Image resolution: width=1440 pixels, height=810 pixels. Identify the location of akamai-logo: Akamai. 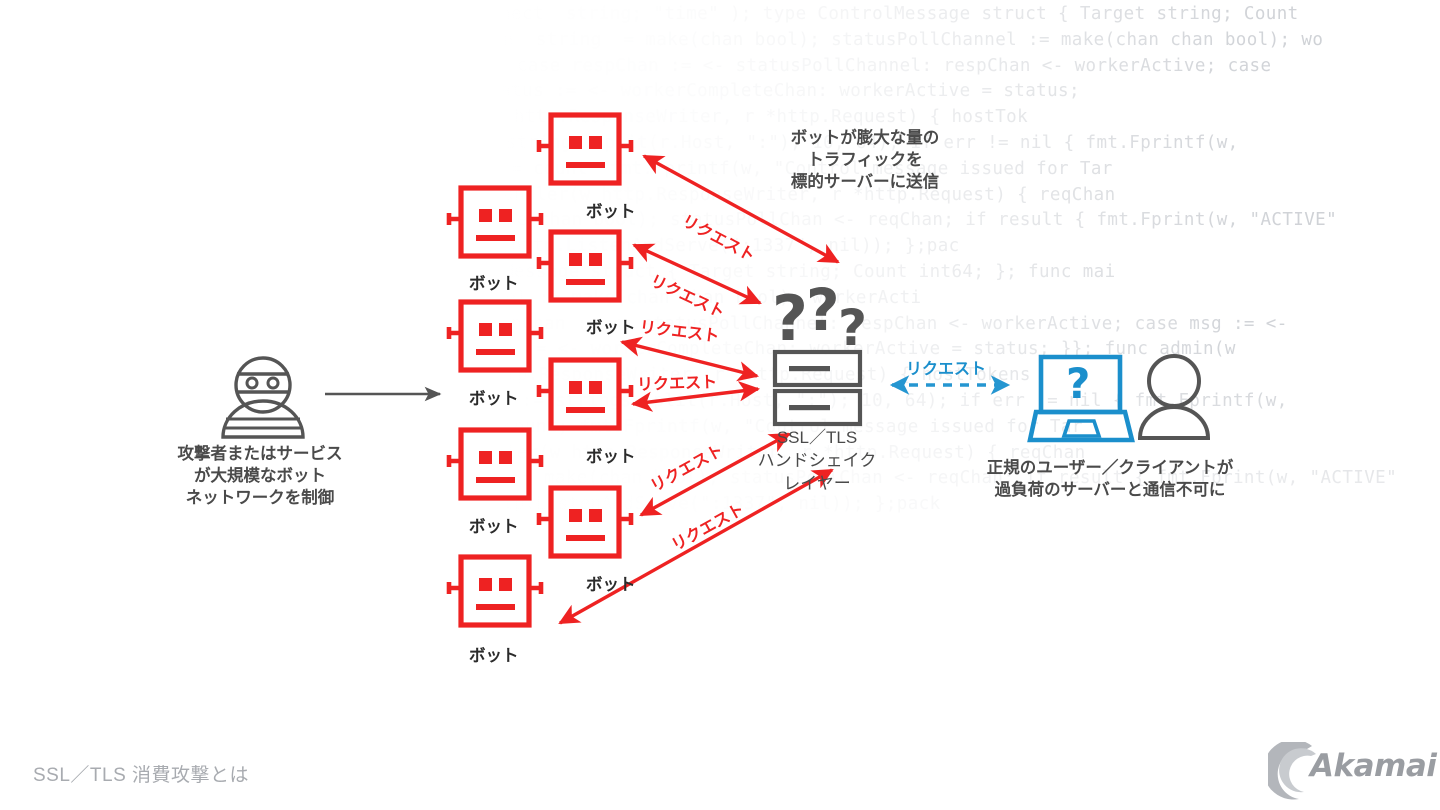
(1350, 774).